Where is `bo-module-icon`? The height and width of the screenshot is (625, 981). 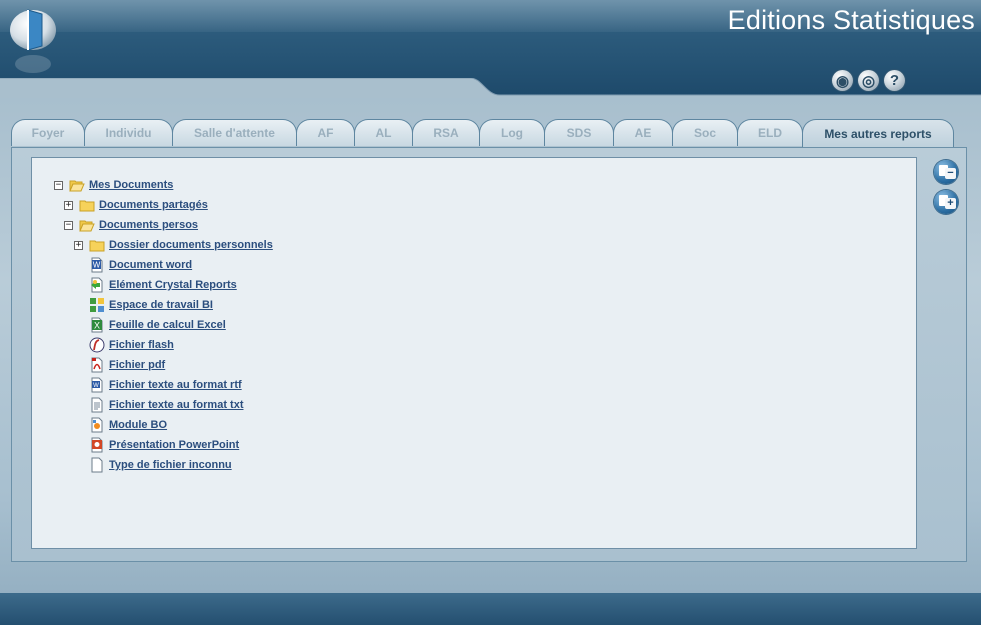
bo-module-icon is located at coordinates (97, 425).